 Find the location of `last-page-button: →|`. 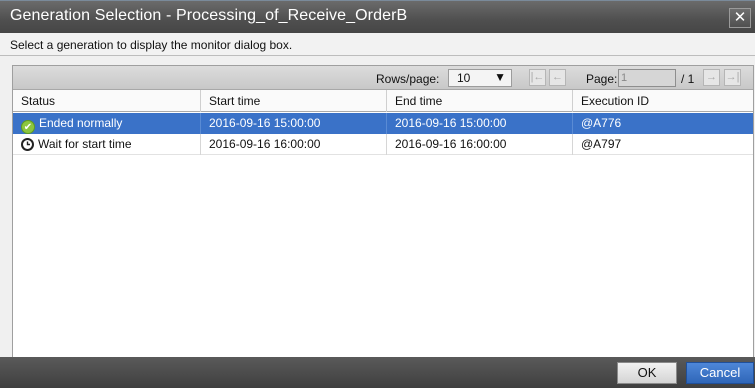

last-page-button: →| is located at coordinates (732, 77).